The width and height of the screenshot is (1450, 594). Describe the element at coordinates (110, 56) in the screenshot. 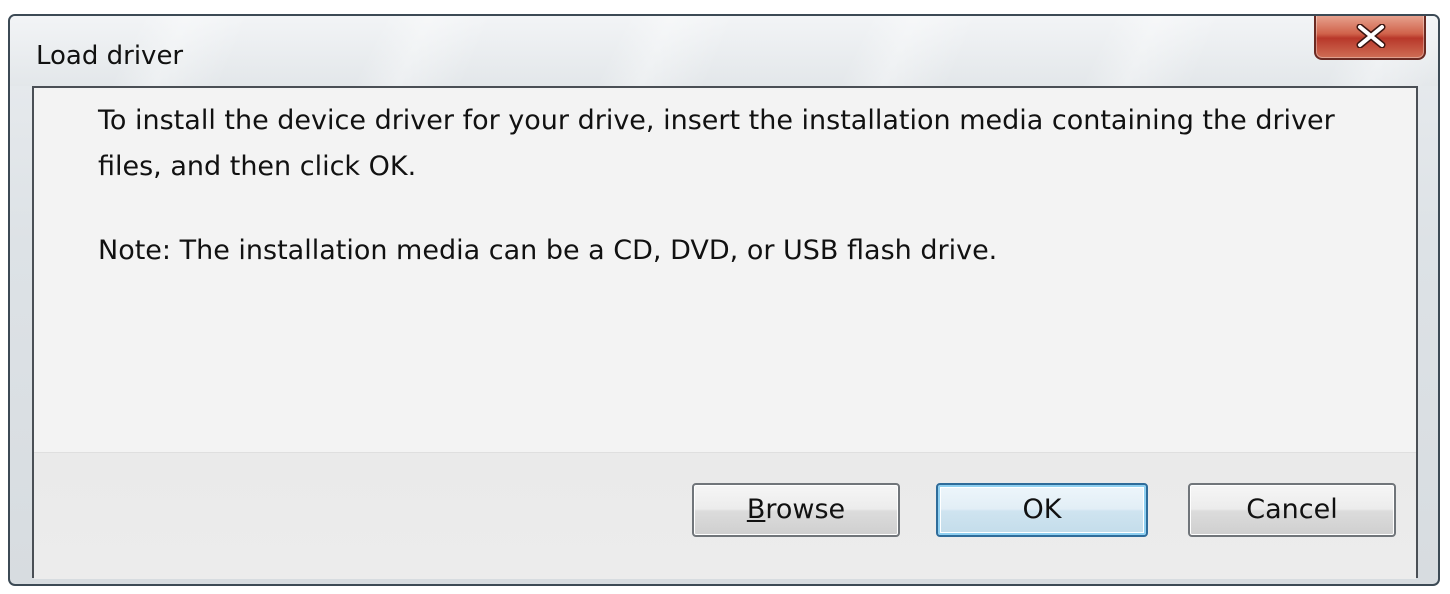

I see `window-title: Load driver` at that location.